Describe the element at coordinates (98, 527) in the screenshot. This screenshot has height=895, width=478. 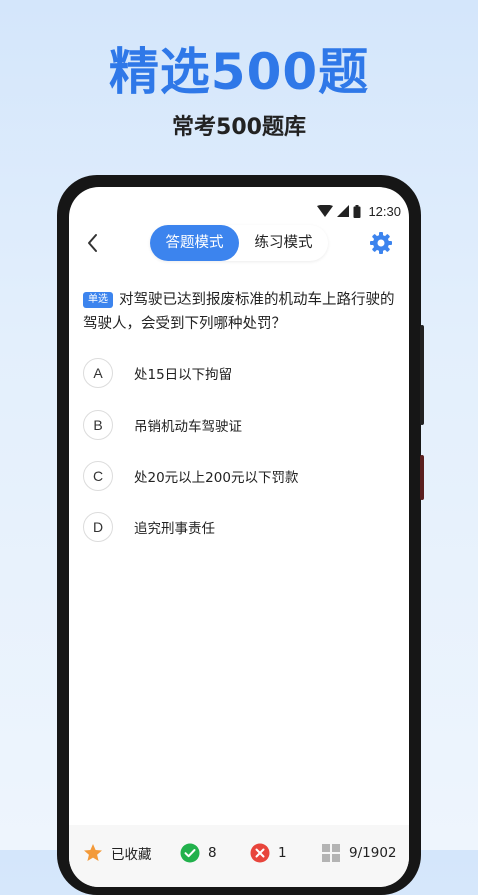
I see `option-letter: D` at that location.